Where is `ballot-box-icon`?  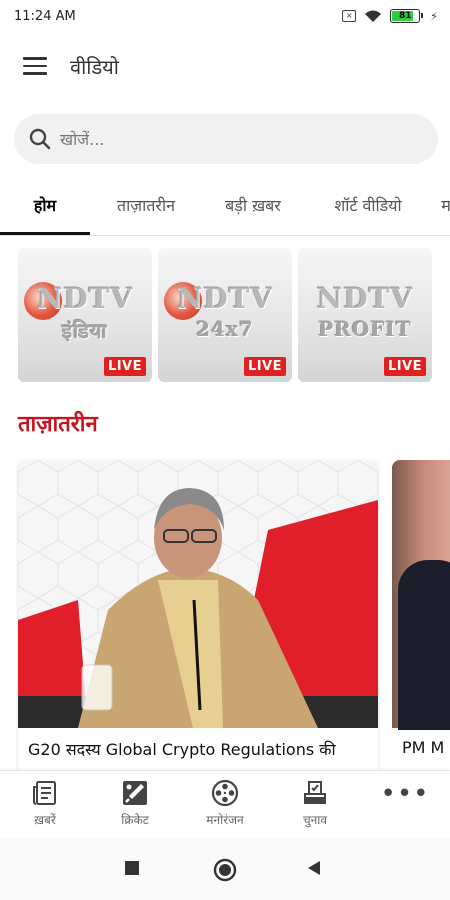
ballot-box-icon is located at coordinates (315, 792).